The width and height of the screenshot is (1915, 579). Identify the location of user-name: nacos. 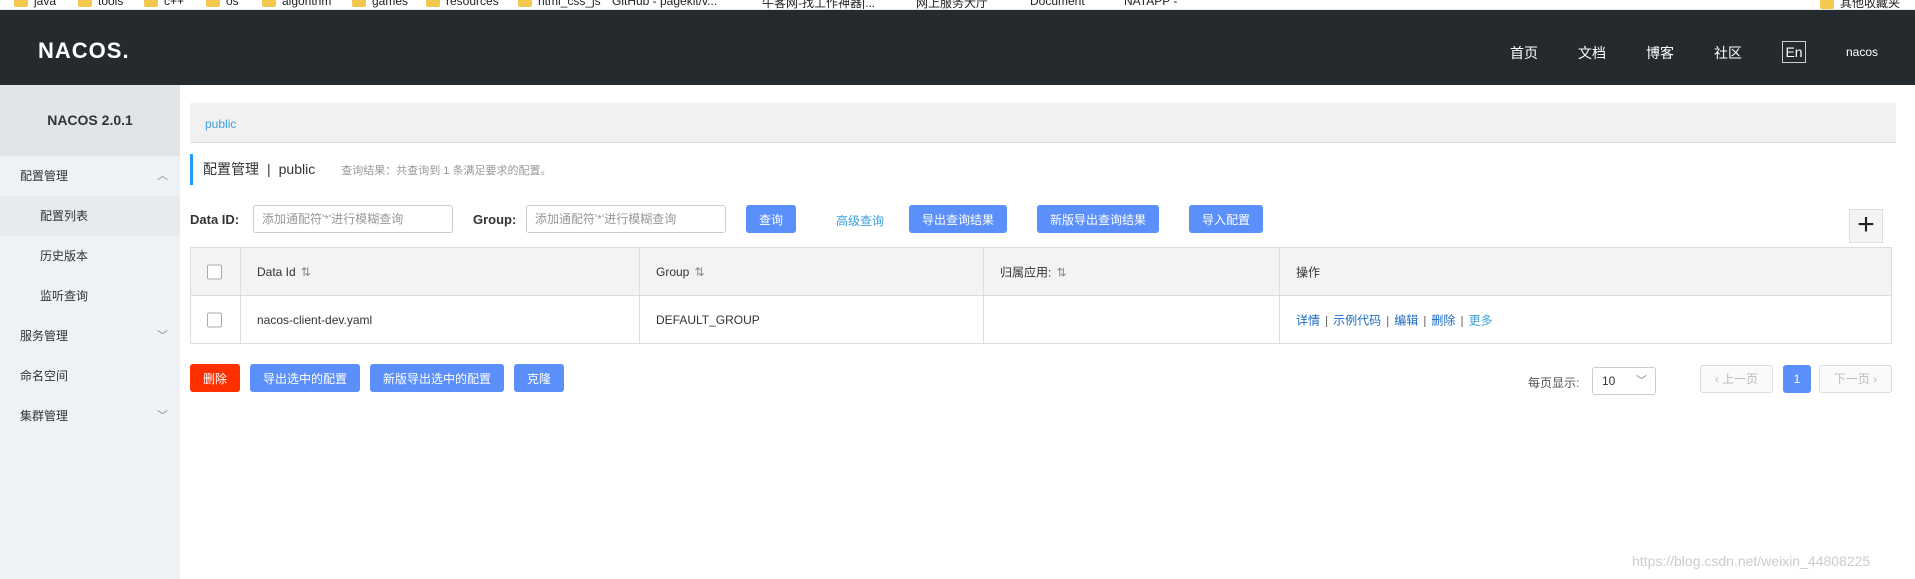
(1862, 52).